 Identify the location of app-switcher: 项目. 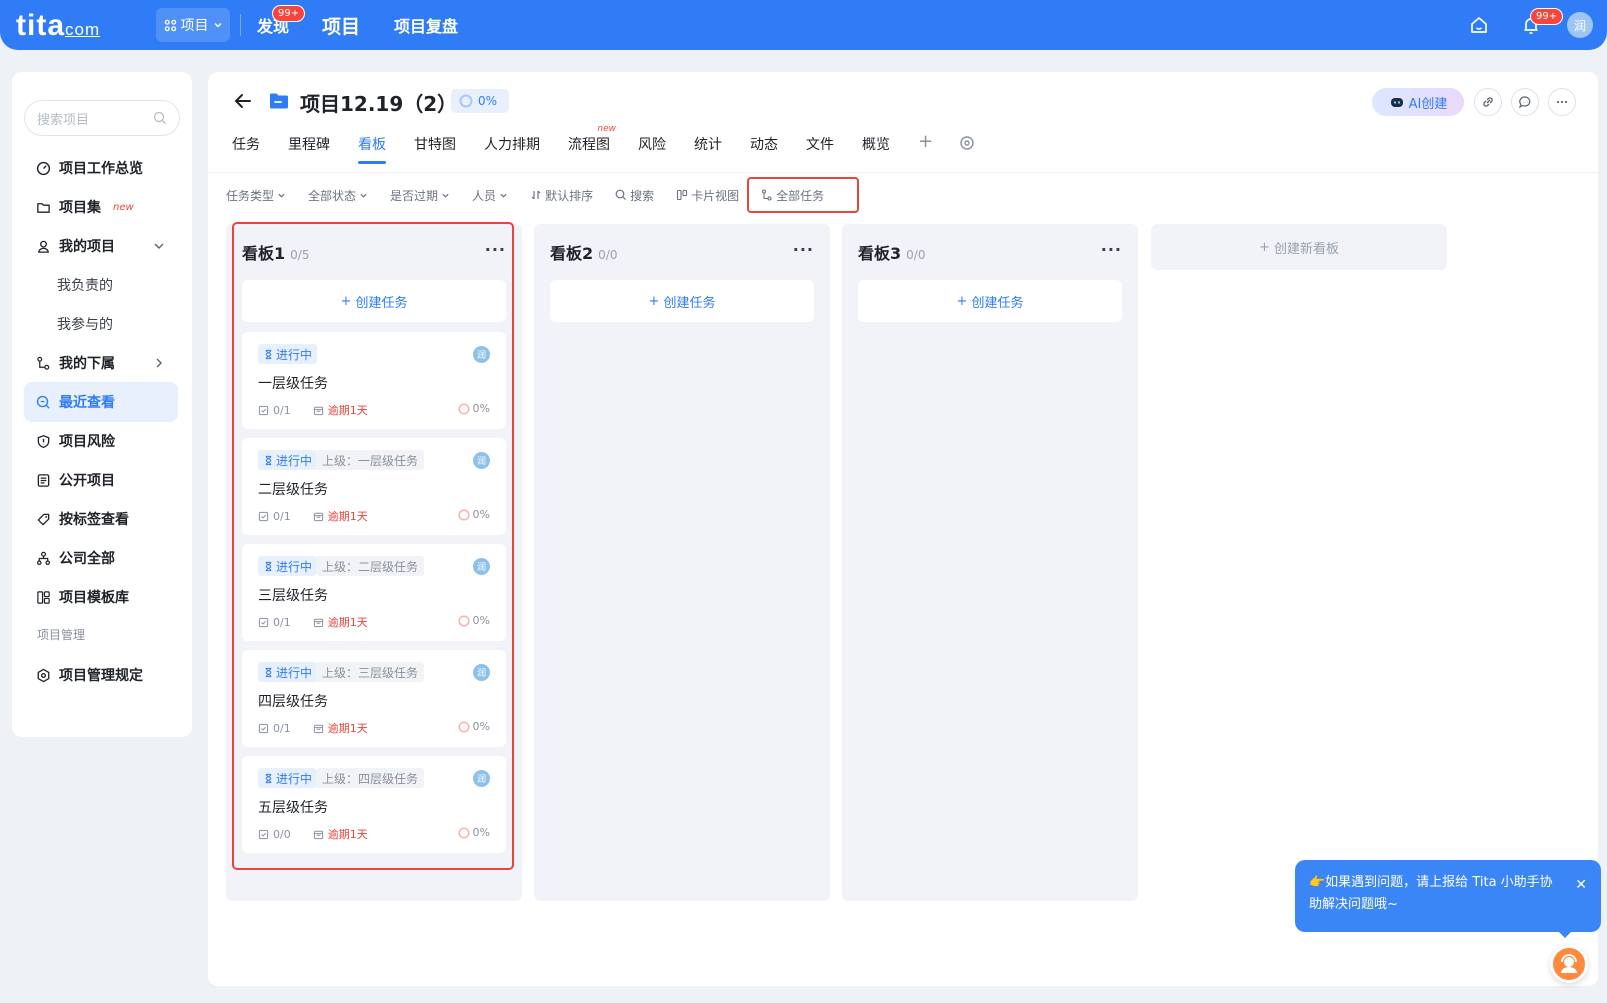
(193, 25).